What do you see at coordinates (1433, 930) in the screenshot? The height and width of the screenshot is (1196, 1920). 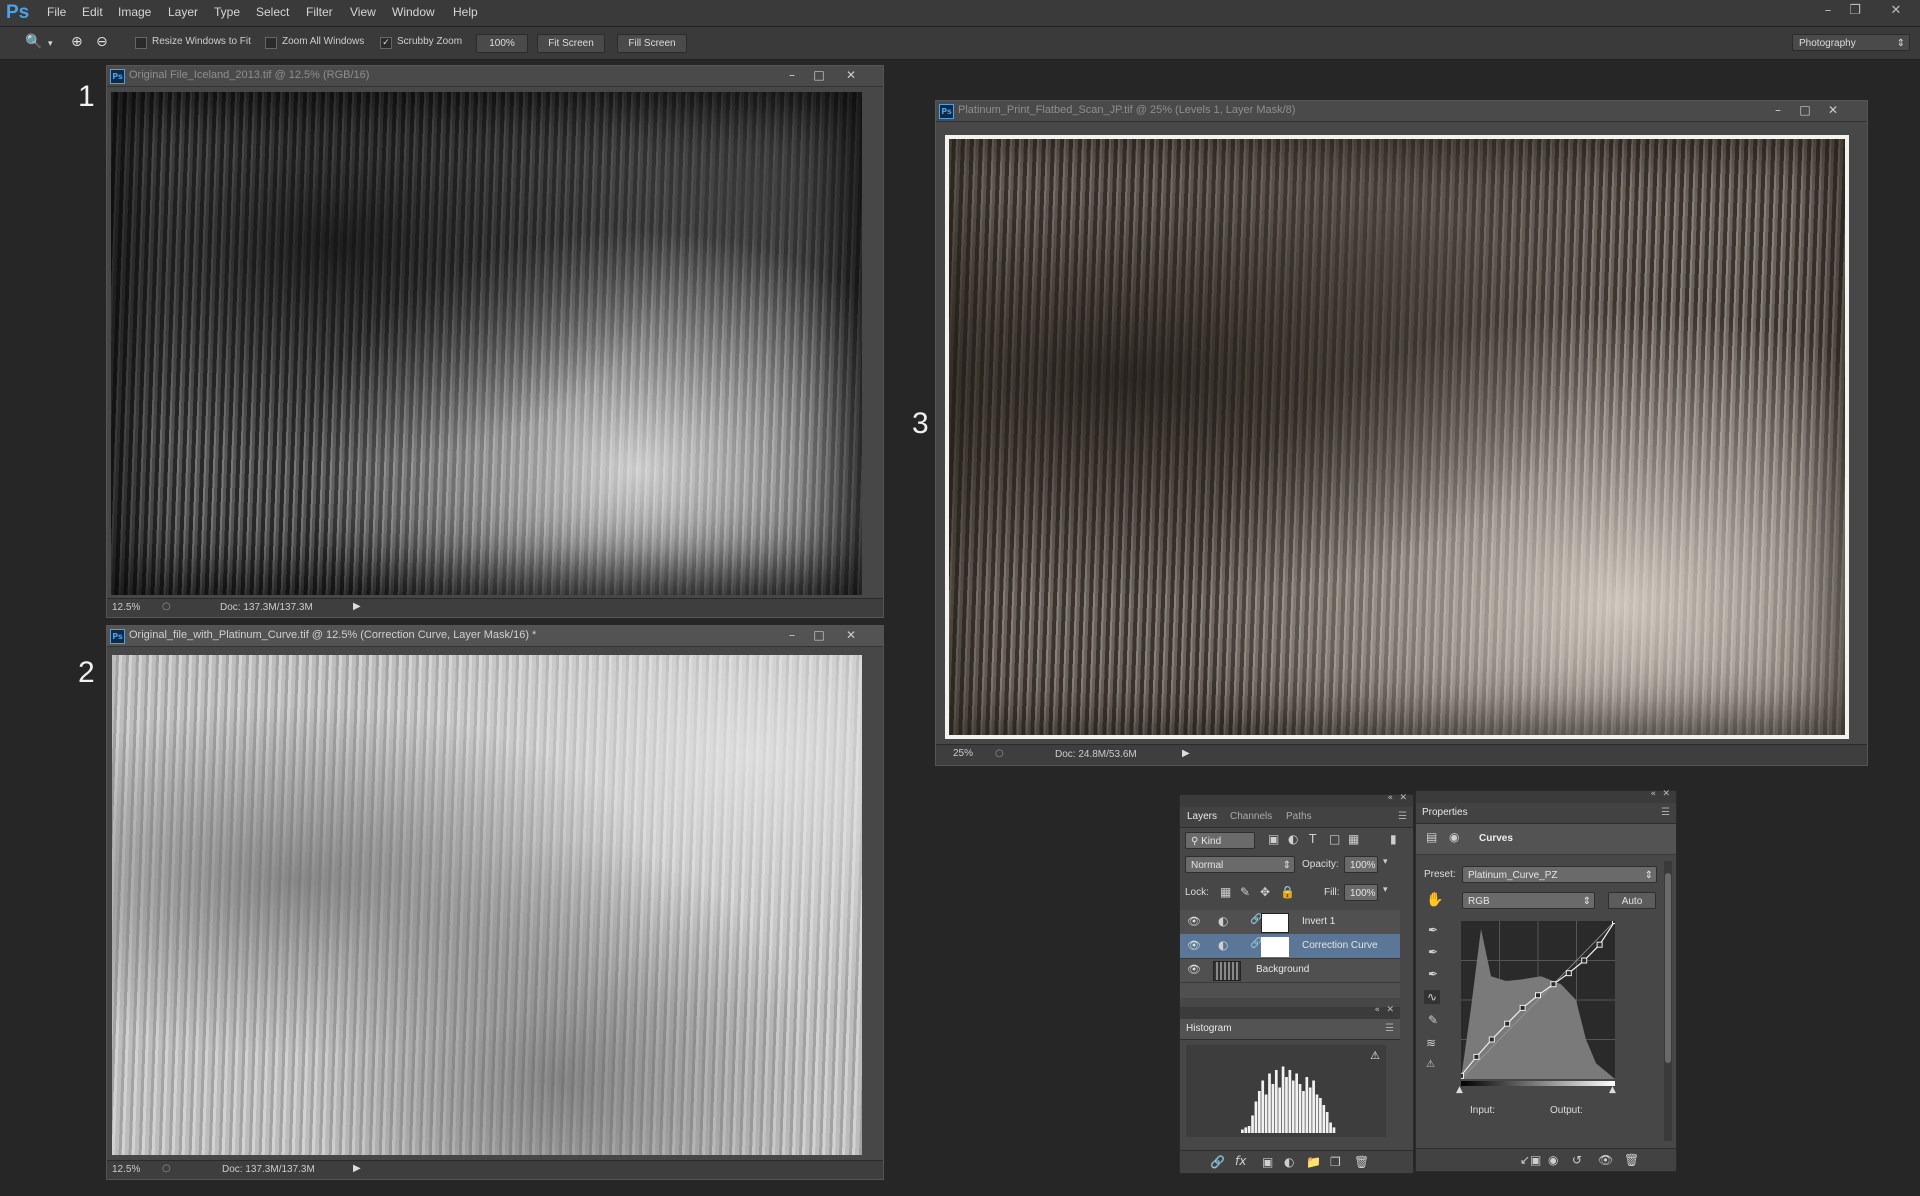 I see `sample-black-eyedropper-icon: ✒` at bounding box center [1433, 930].